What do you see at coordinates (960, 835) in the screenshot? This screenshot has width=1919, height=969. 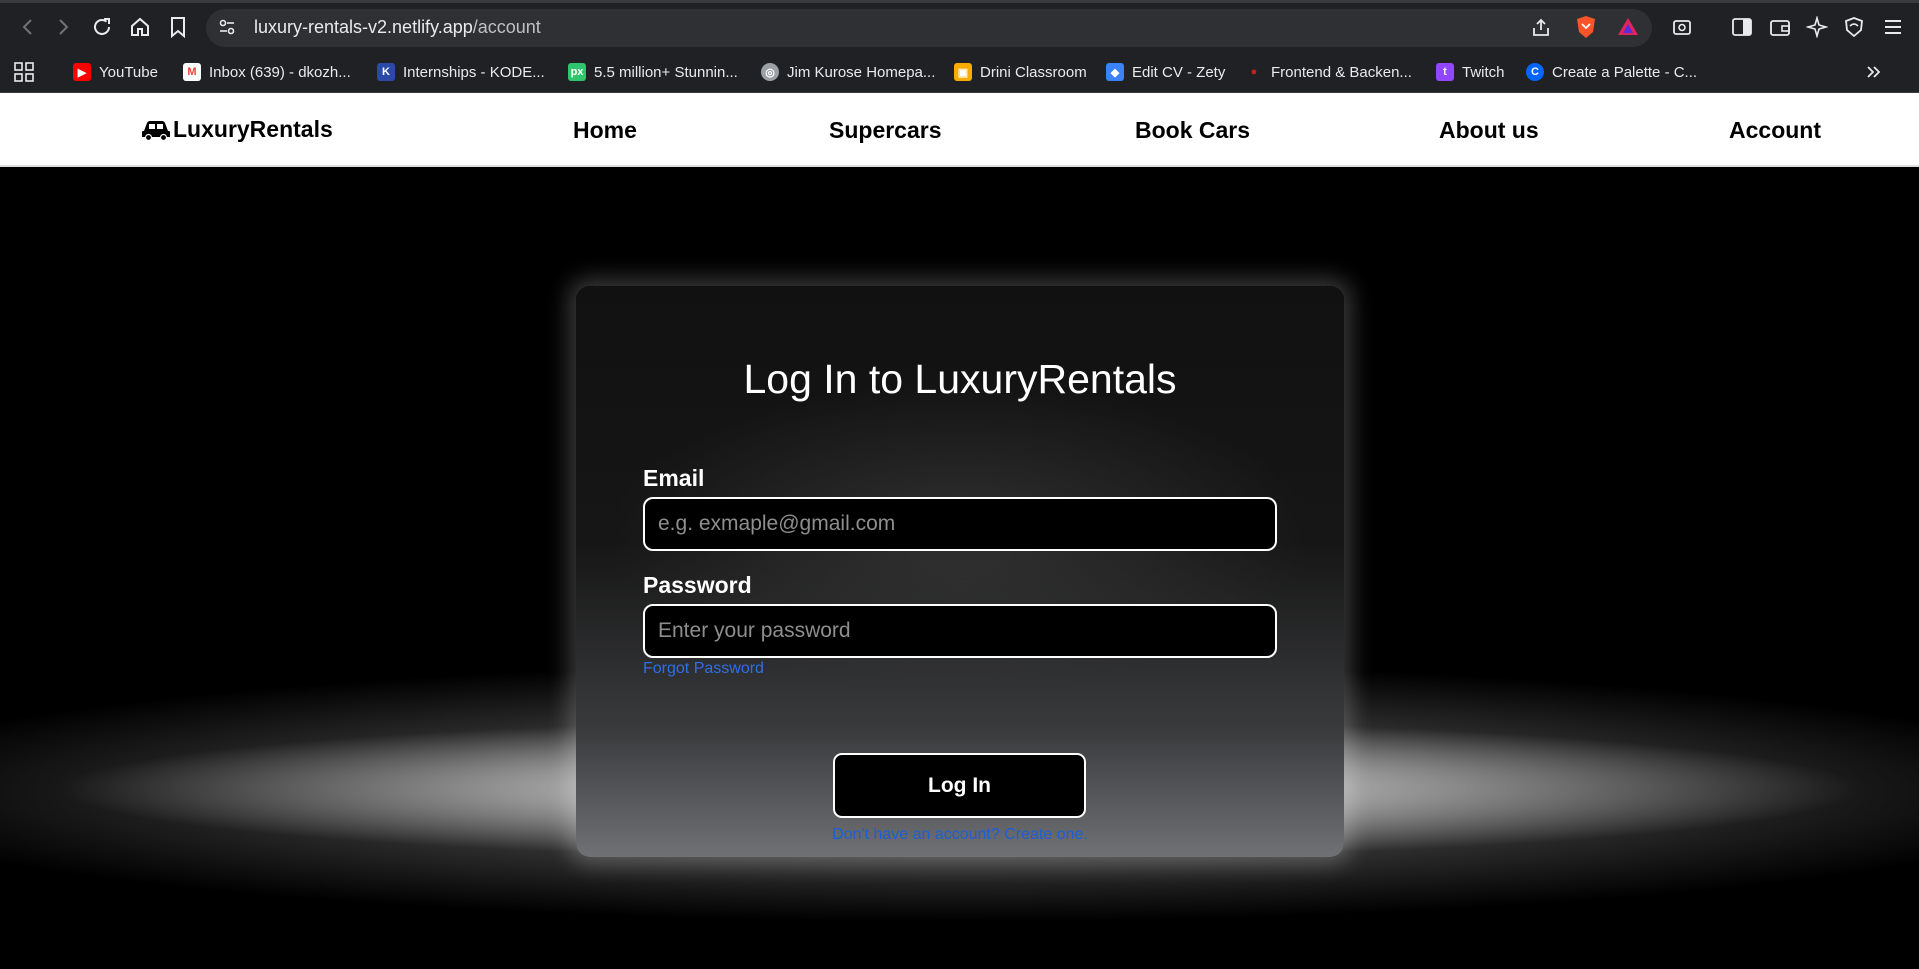 I see `create-account-link: Don't have an account? Create one.` at bounding box center [960, 835].